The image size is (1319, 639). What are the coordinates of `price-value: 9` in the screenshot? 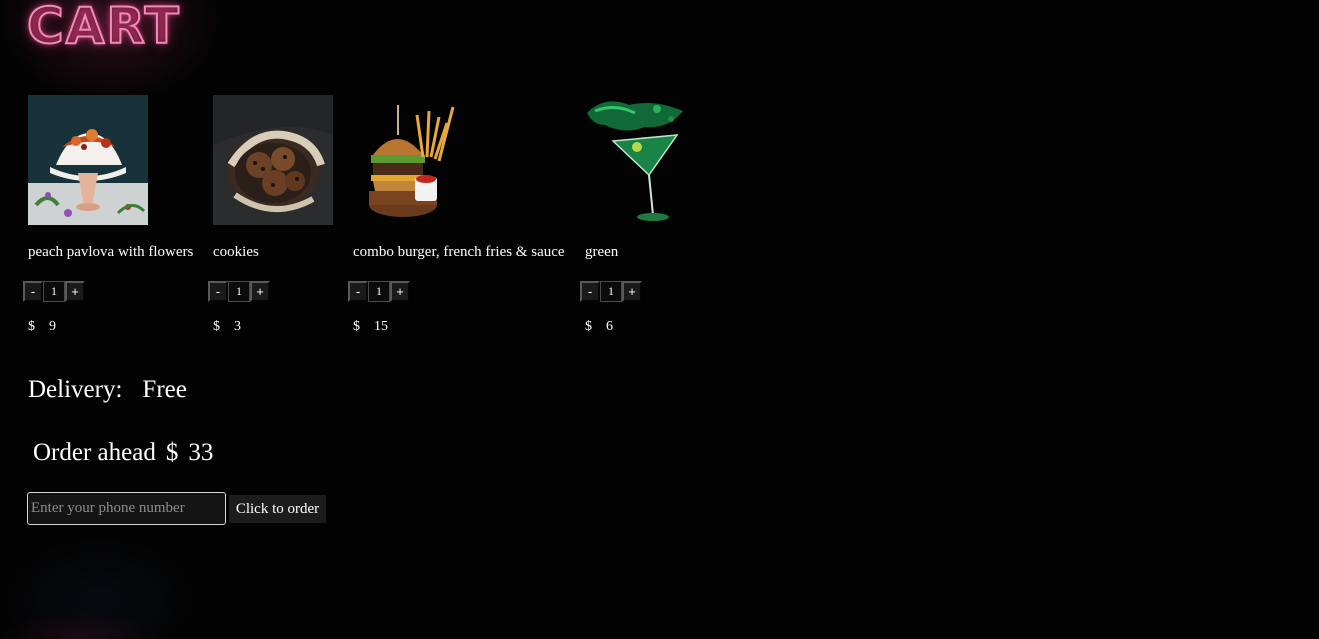 It's located at (52, 326).